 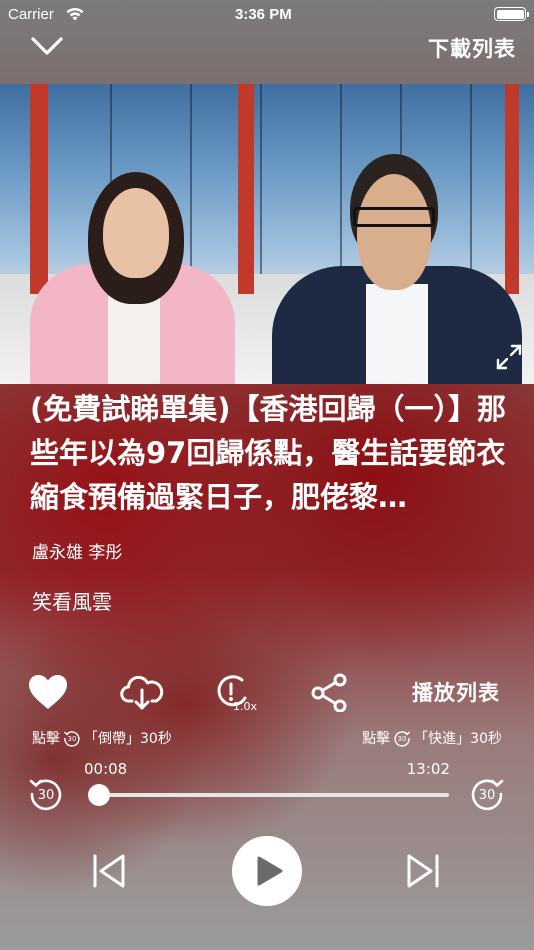 What do you see at coordinates (109, 871) in the screenshot?
I see `previous-track-icon` at bounding box center [109, 871].